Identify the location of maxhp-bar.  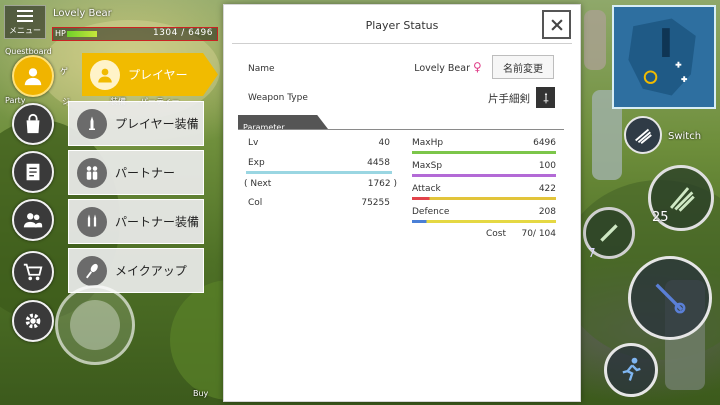
(484, 152).